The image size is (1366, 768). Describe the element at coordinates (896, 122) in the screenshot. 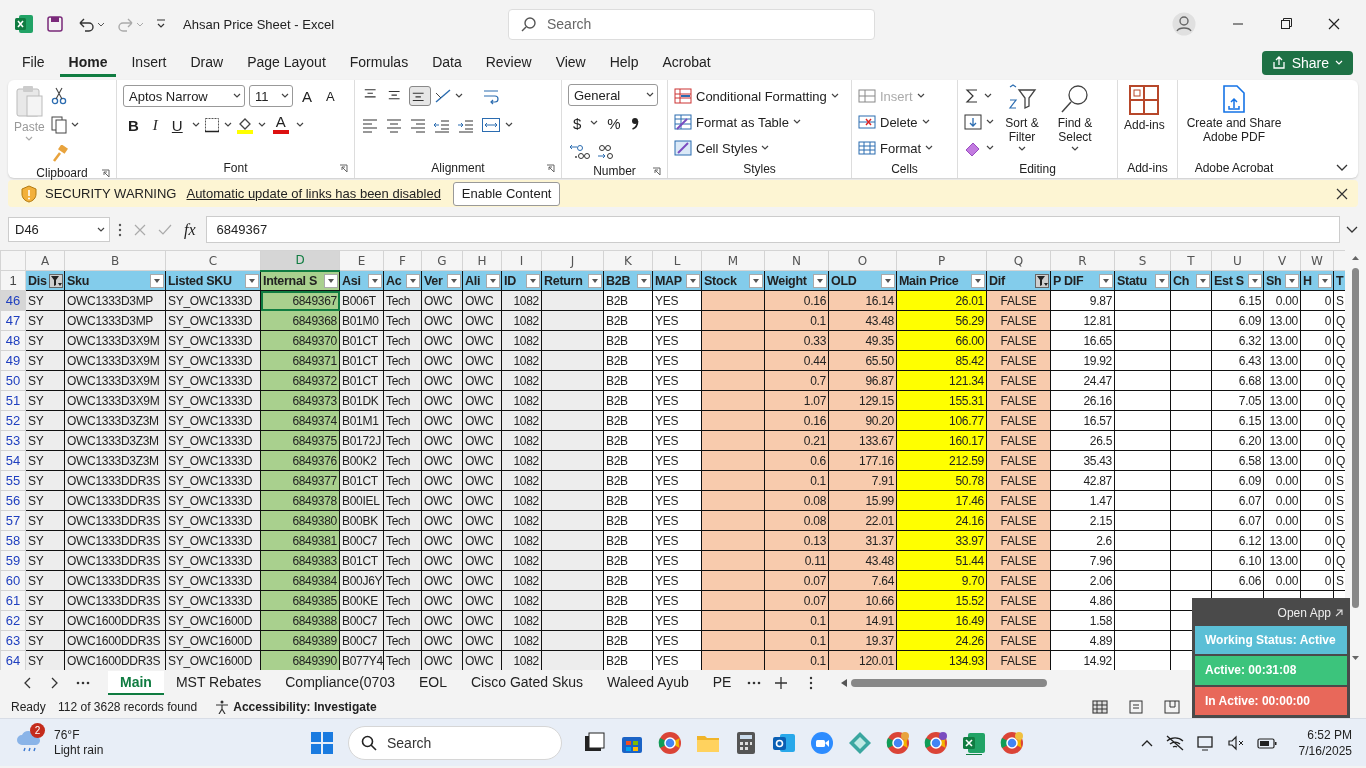

I see `cells-button: Delete` at that location.